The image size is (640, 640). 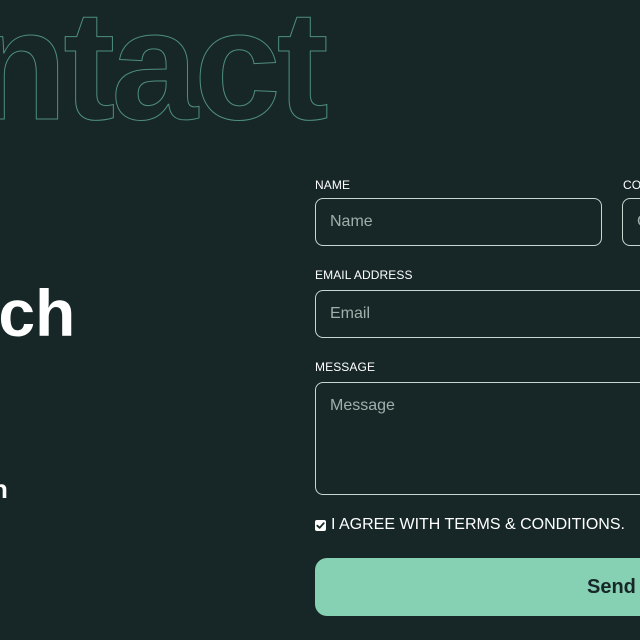 I want to click on terms-agreement: I AGREE WITH TERMS & CONDITIONS., so click(x=470, y=525).